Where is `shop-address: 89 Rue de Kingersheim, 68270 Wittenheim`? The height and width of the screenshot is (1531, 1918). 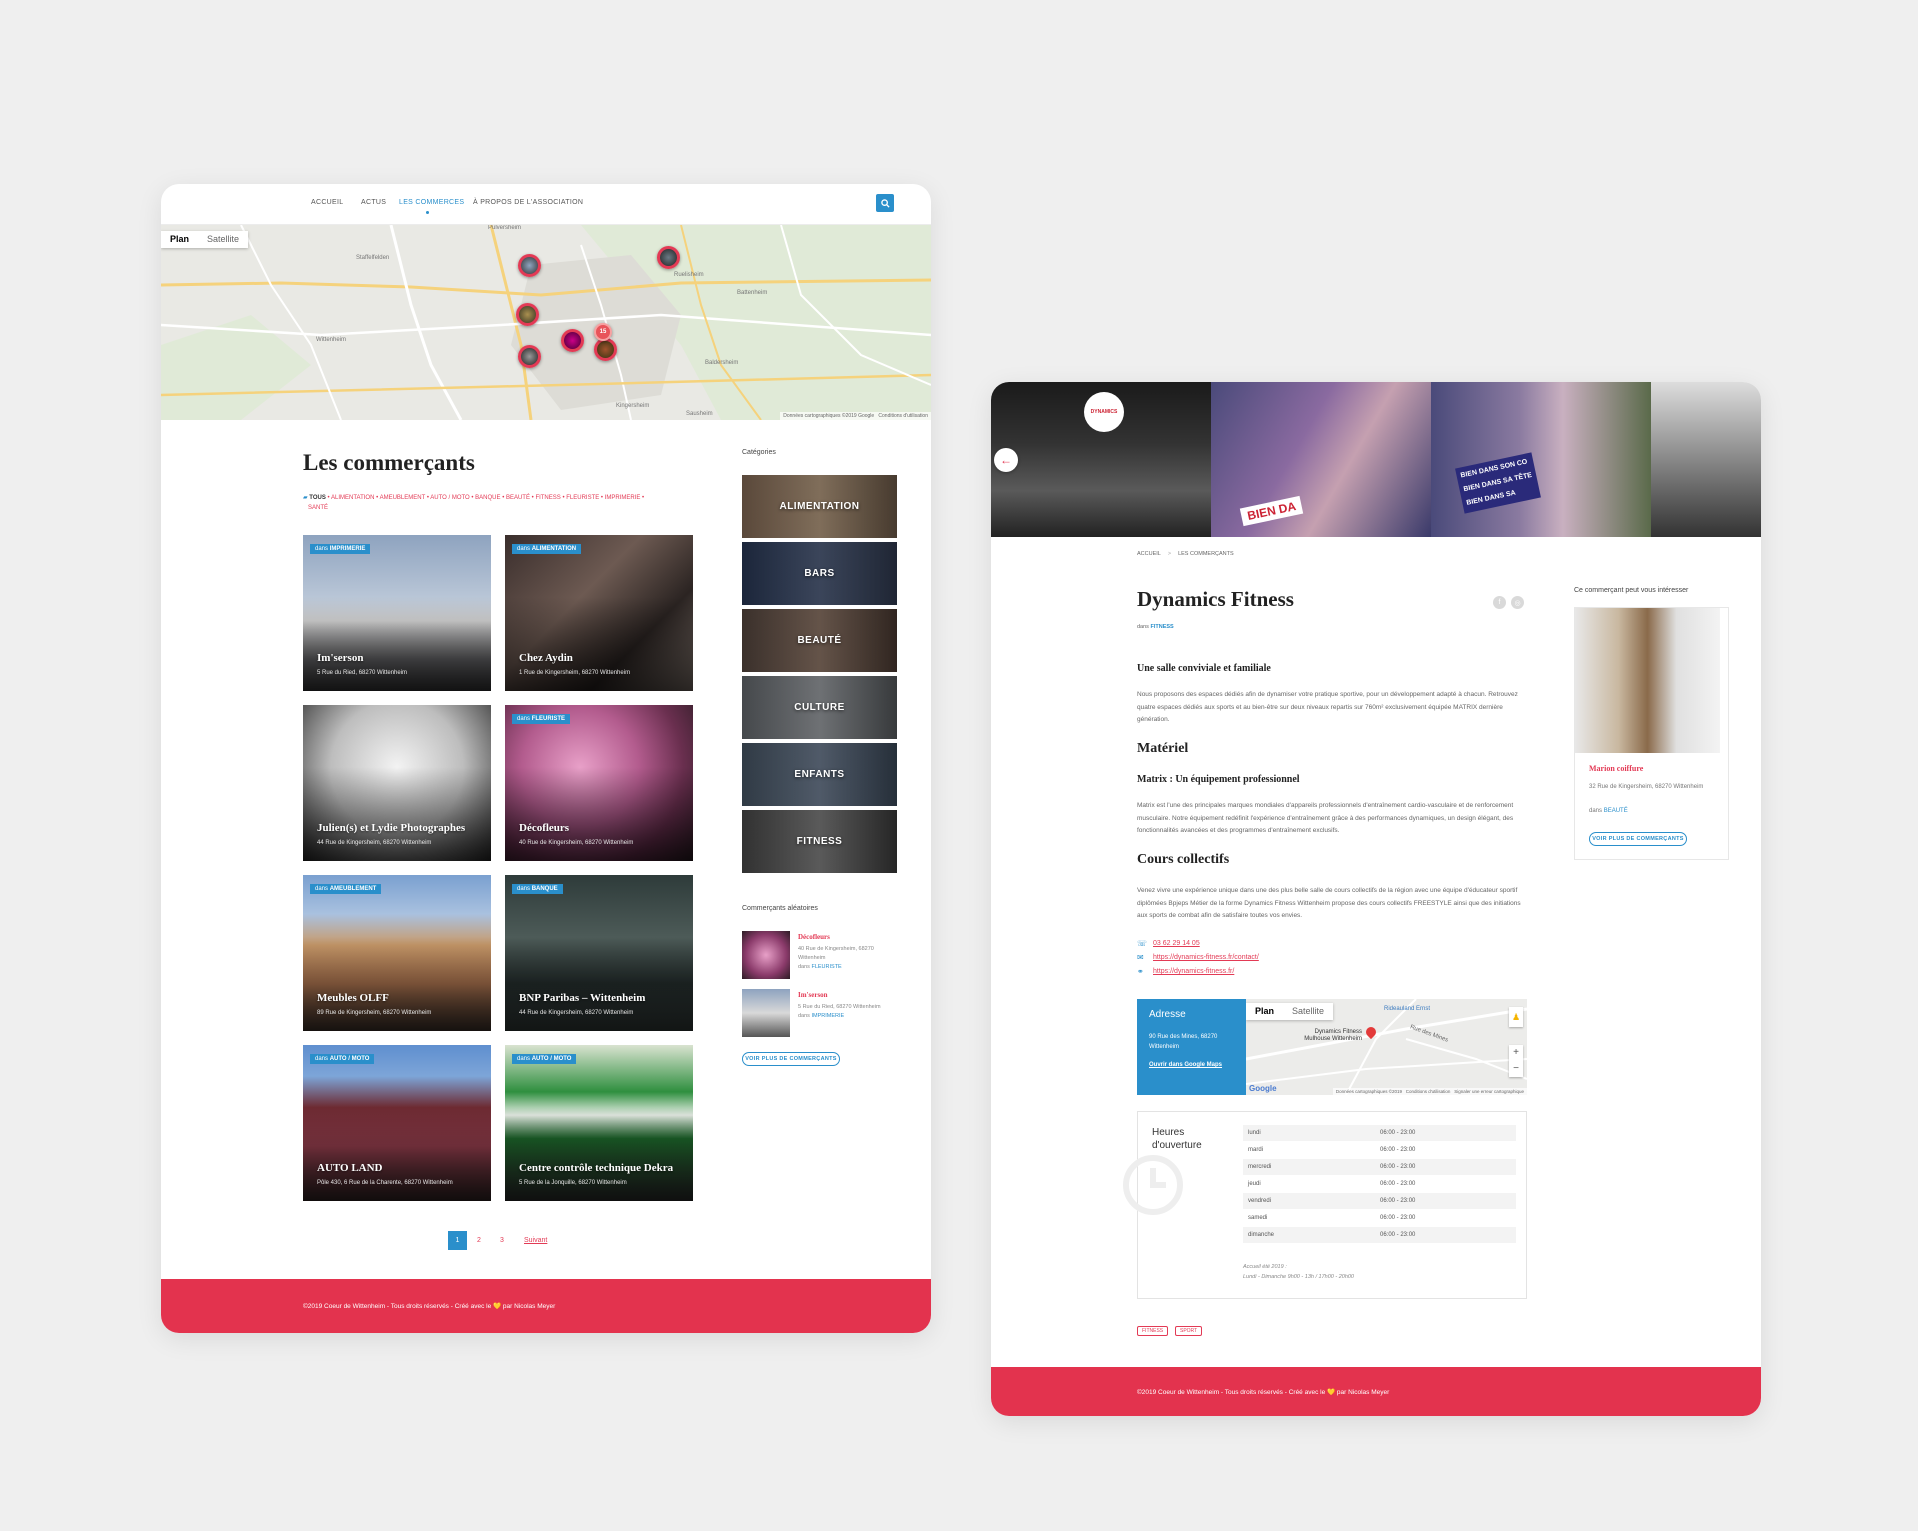
shop-address: 89 Rue de Kingersheim, 68270 Wittenheim is located at coordinates (374, 1013).